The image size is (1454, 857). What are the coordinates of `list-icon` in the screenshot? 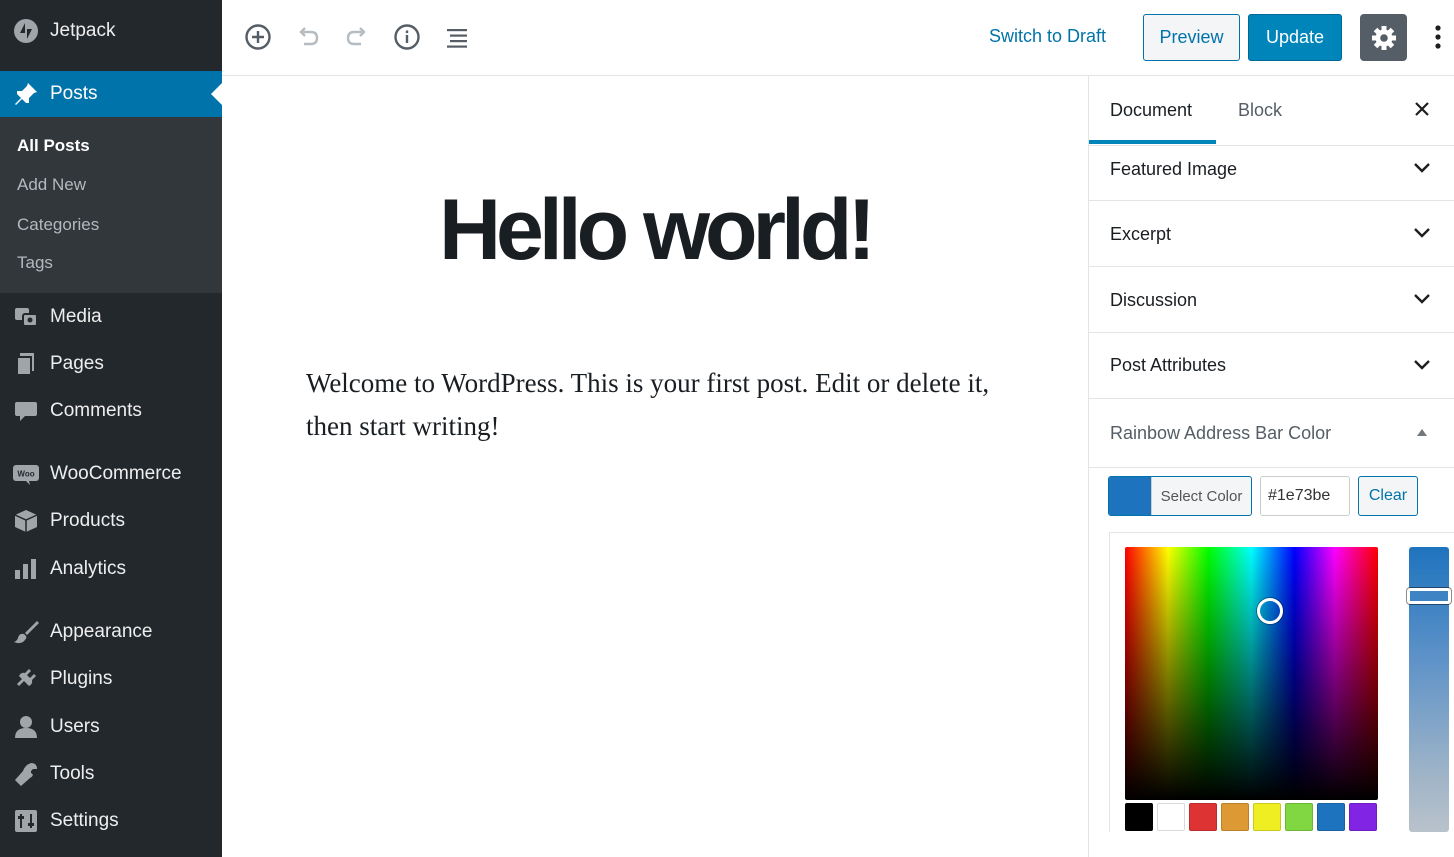 It's located at (457, 37).